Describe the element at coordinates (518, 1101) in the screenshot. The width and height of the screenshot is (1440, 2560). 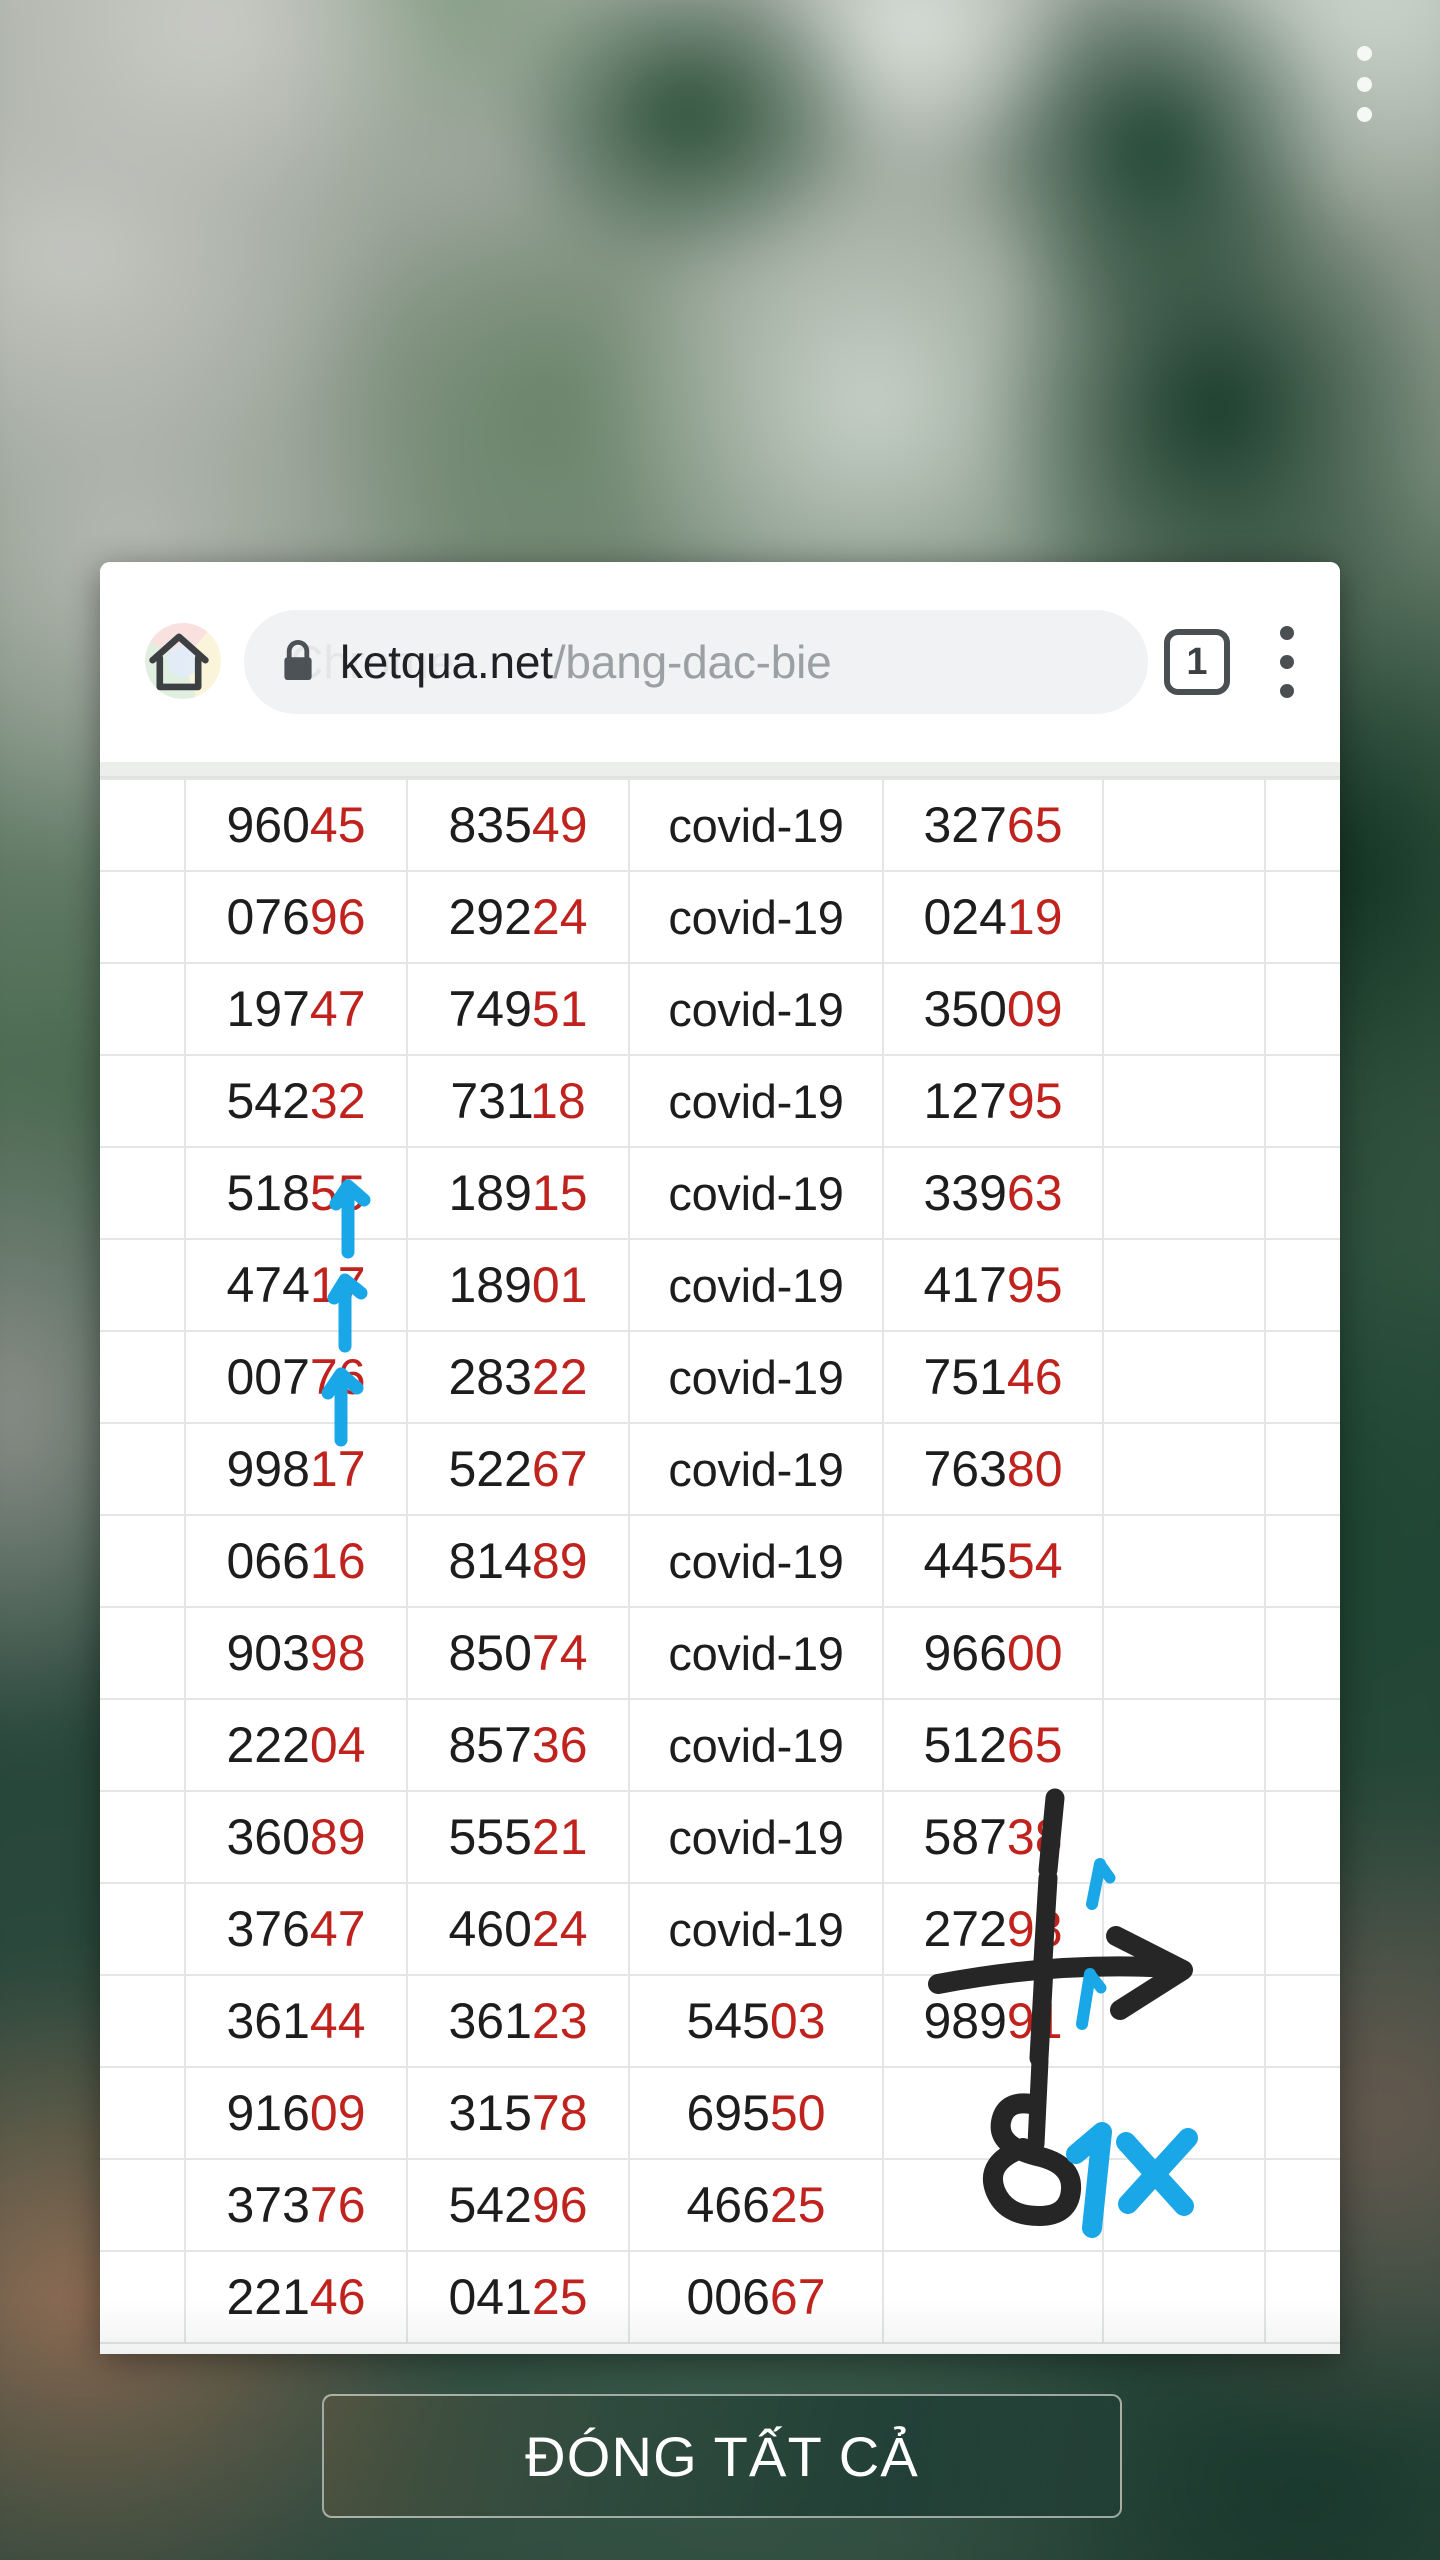
I see `table-cell: 73118` at that location.